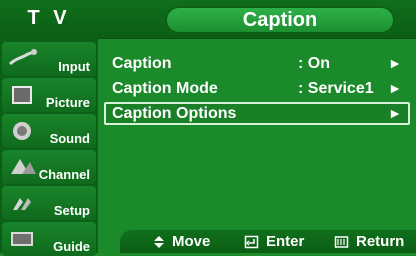 Image resolution: width=416 pixels, height=256 pixels. What do you see at coordinates (257, 113) in the screenshot?
I see `menu-item-caption-options: Caption Options ►` at bounding box center [257, 113].